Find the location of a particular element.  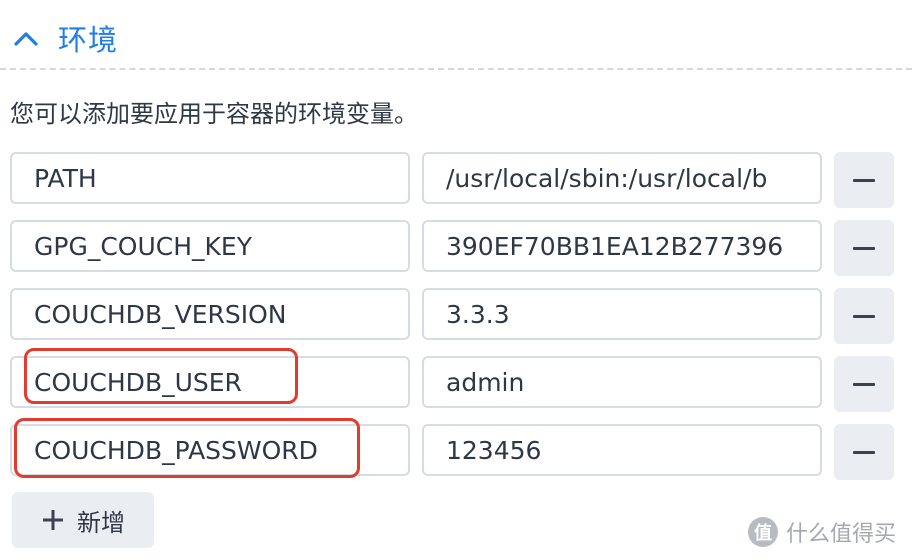

env-row: GPG_COUCH_KEY 390EF70BB1EA12B277396 is located at coordinates (456, 248).